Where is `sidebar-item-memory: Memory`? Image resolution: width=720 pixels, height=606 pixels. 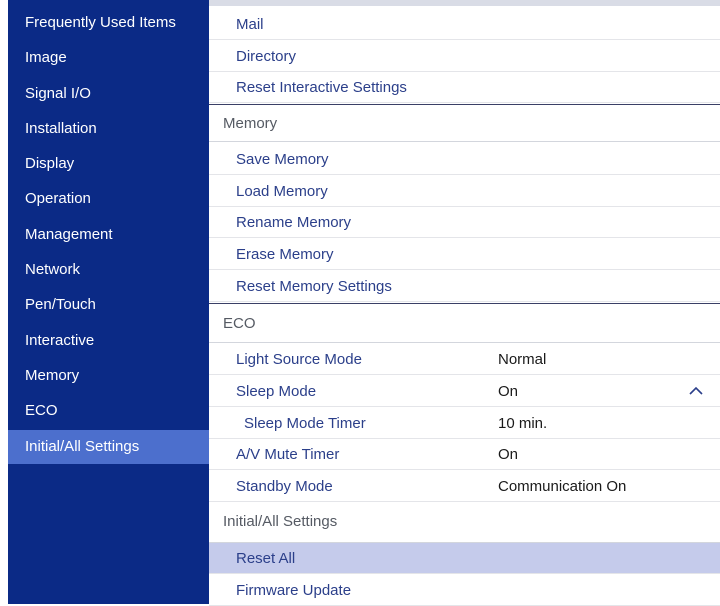 sidebar-item-memory: Memory is located at coordinates (108, 376).